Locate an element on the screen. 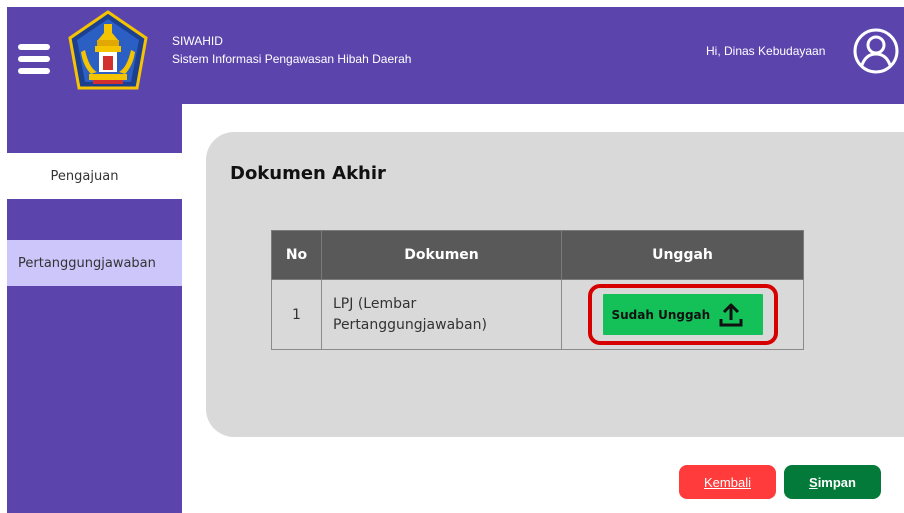 This screenshot has height=513, width=904. upload-arrow-icon is located at coordinates (731, 314).